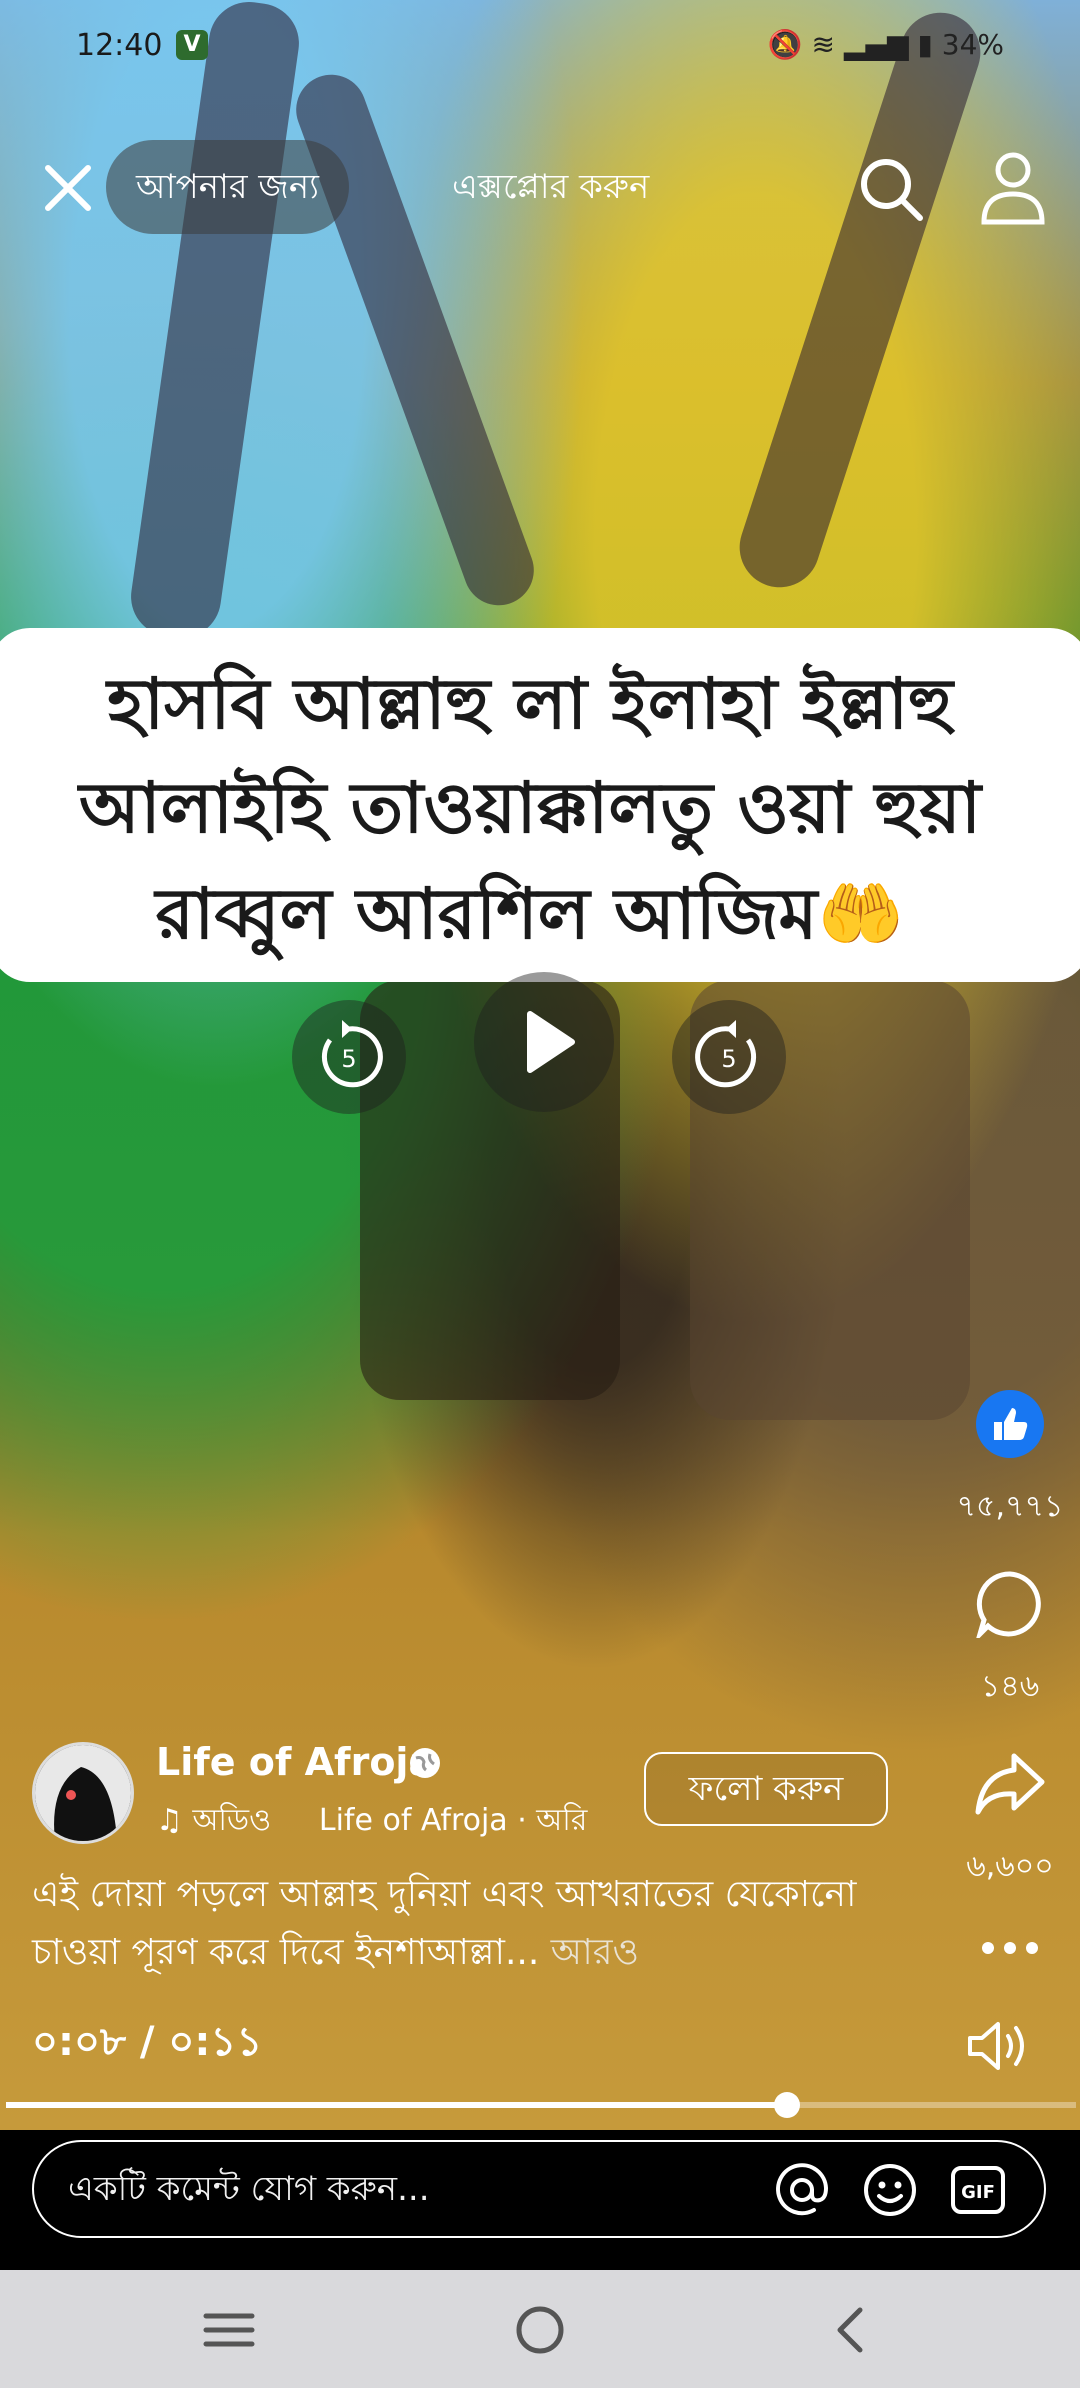 The height and width of the screenshot is (2388, 1080). What do you see at coordinates (972, 44) in the screenshot?
I see `battery-level: 34%` at bounding box center [972, 44].